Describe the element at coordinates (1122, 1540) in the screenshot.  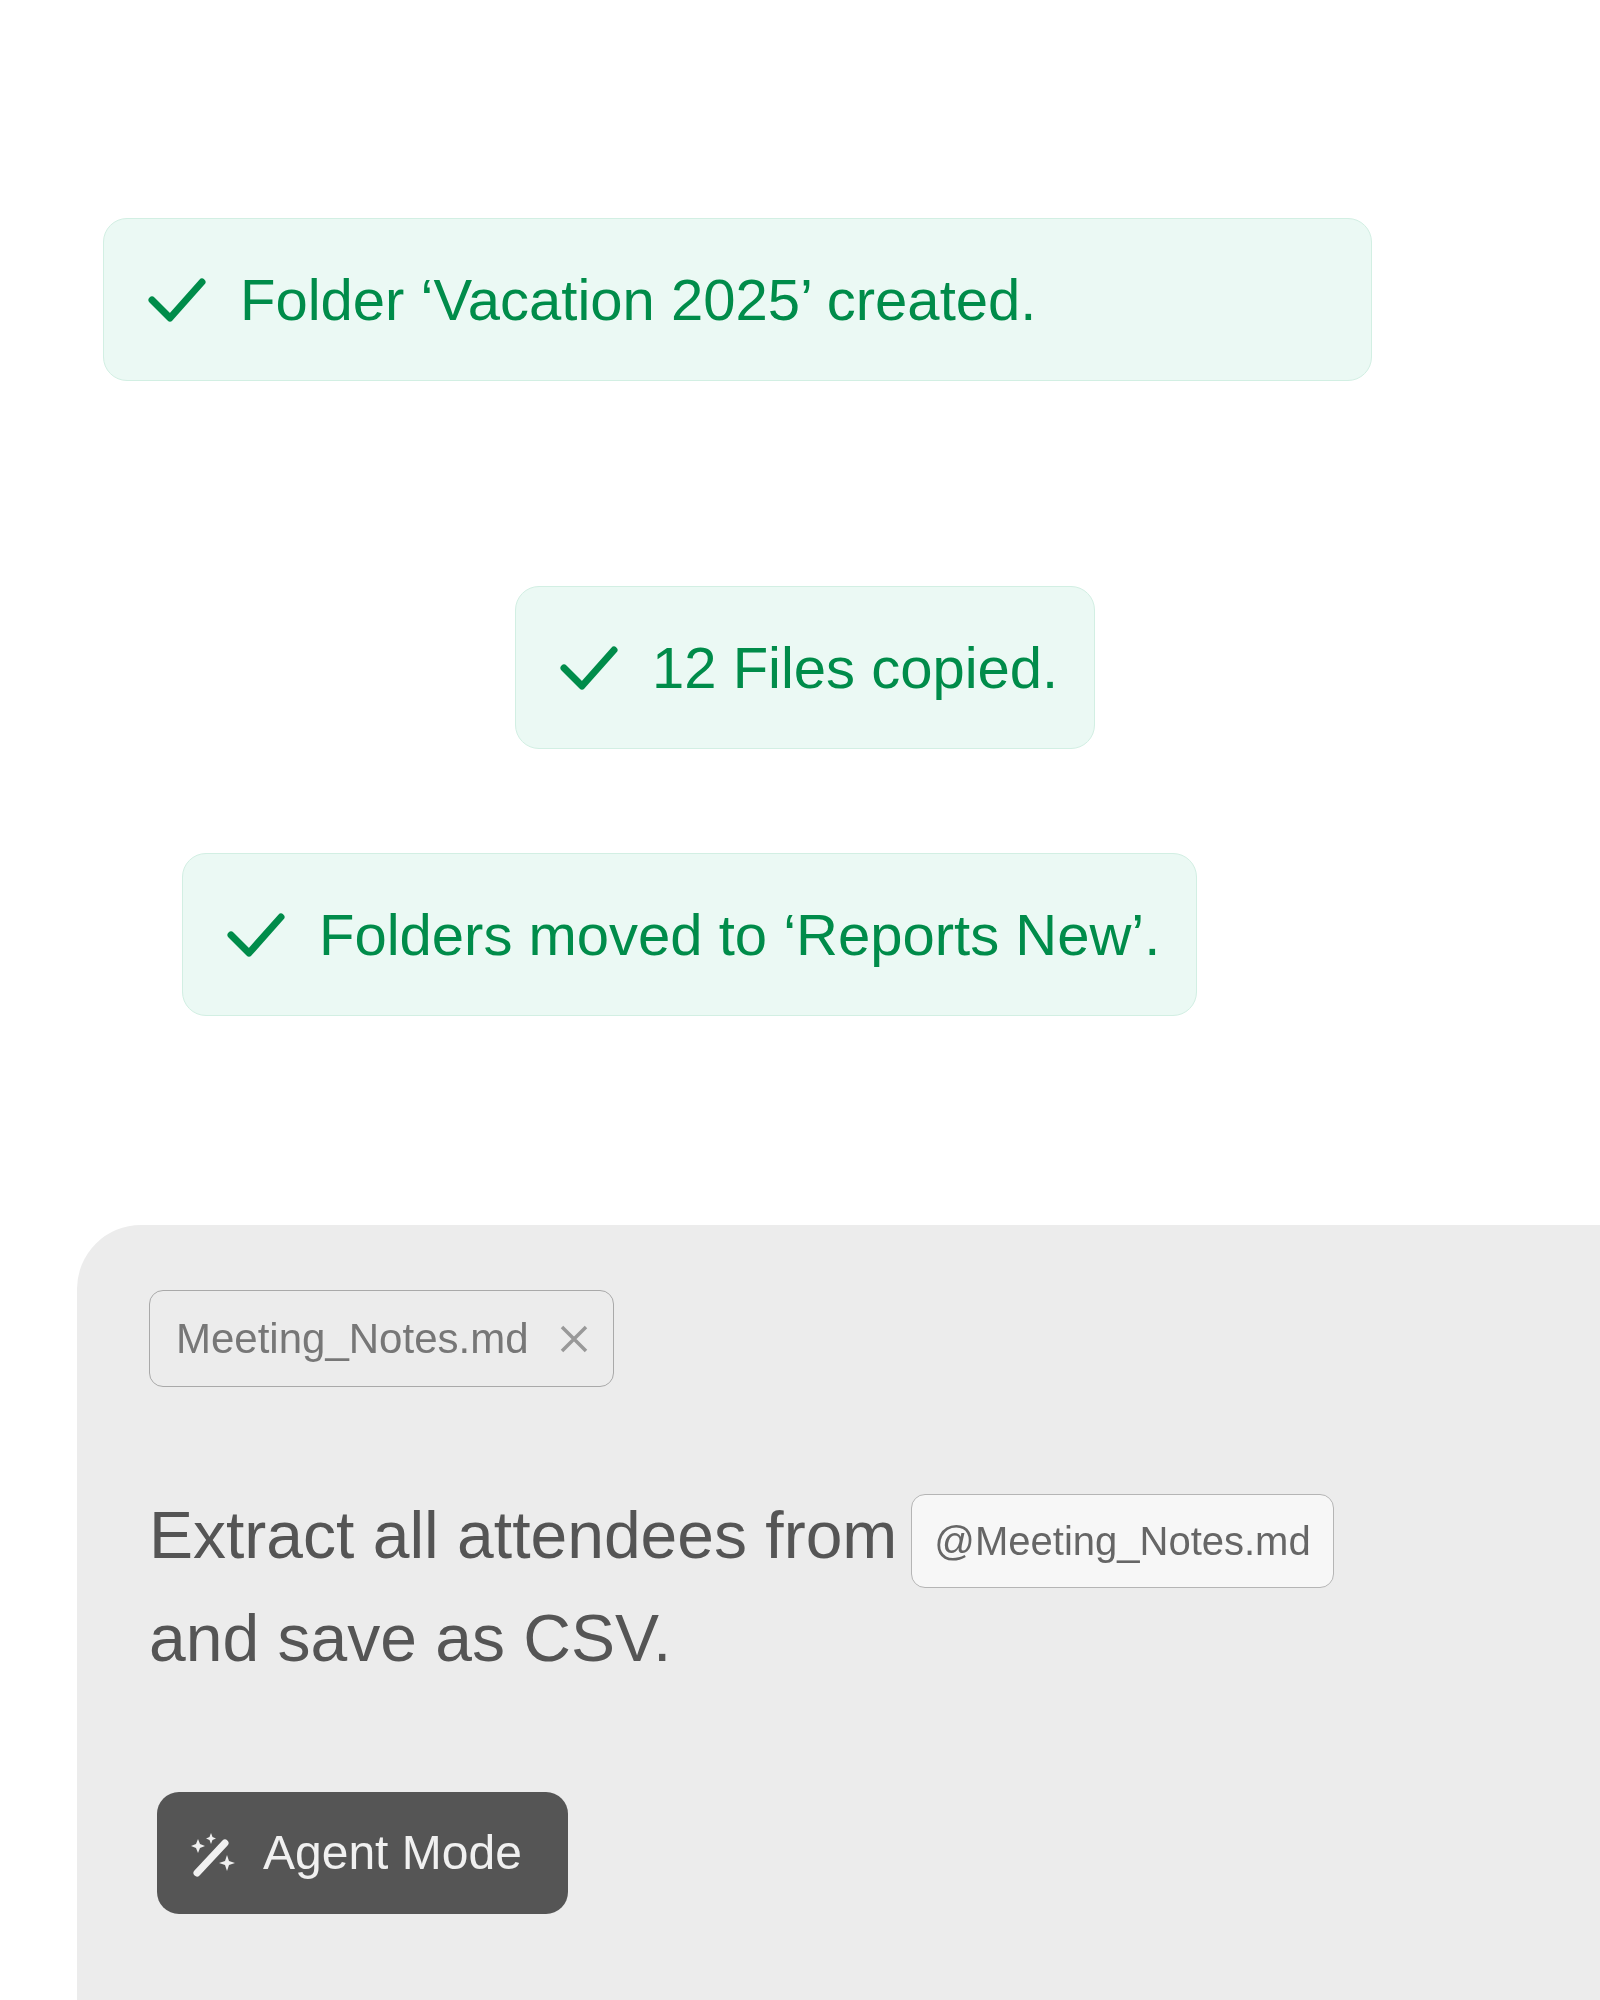
I see `file-mention: @Meeting_Notes.md` at that location.